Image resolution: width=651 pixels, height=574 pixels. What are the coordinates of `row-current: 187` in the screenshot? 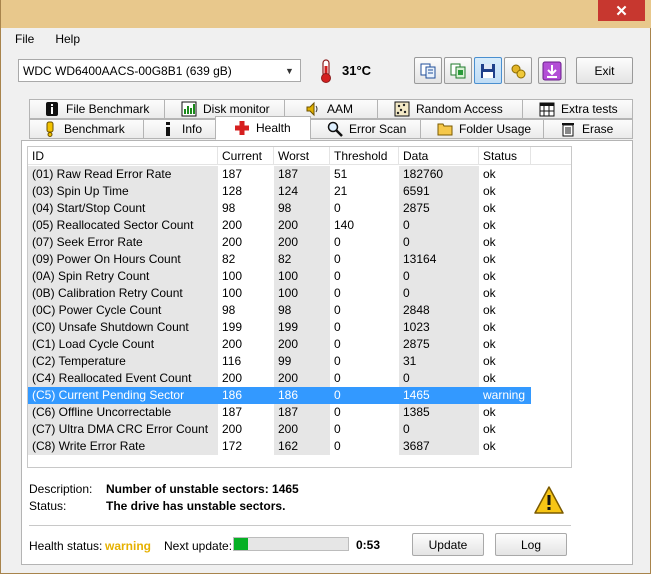 It's located at (232, 174).